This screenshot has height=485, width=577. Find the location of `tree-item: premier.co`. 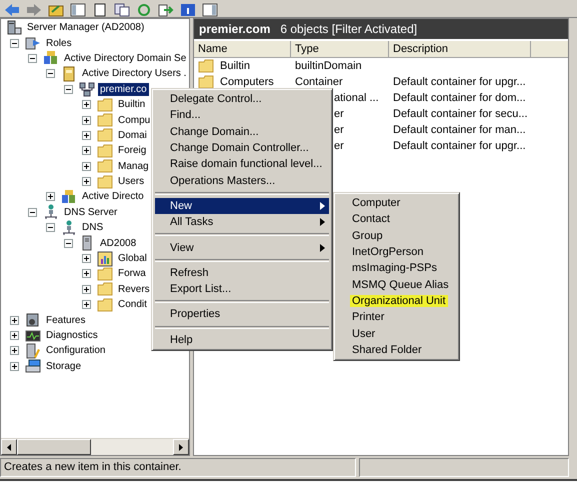

tree-item: premier.co is located at coordinates (123, 89).